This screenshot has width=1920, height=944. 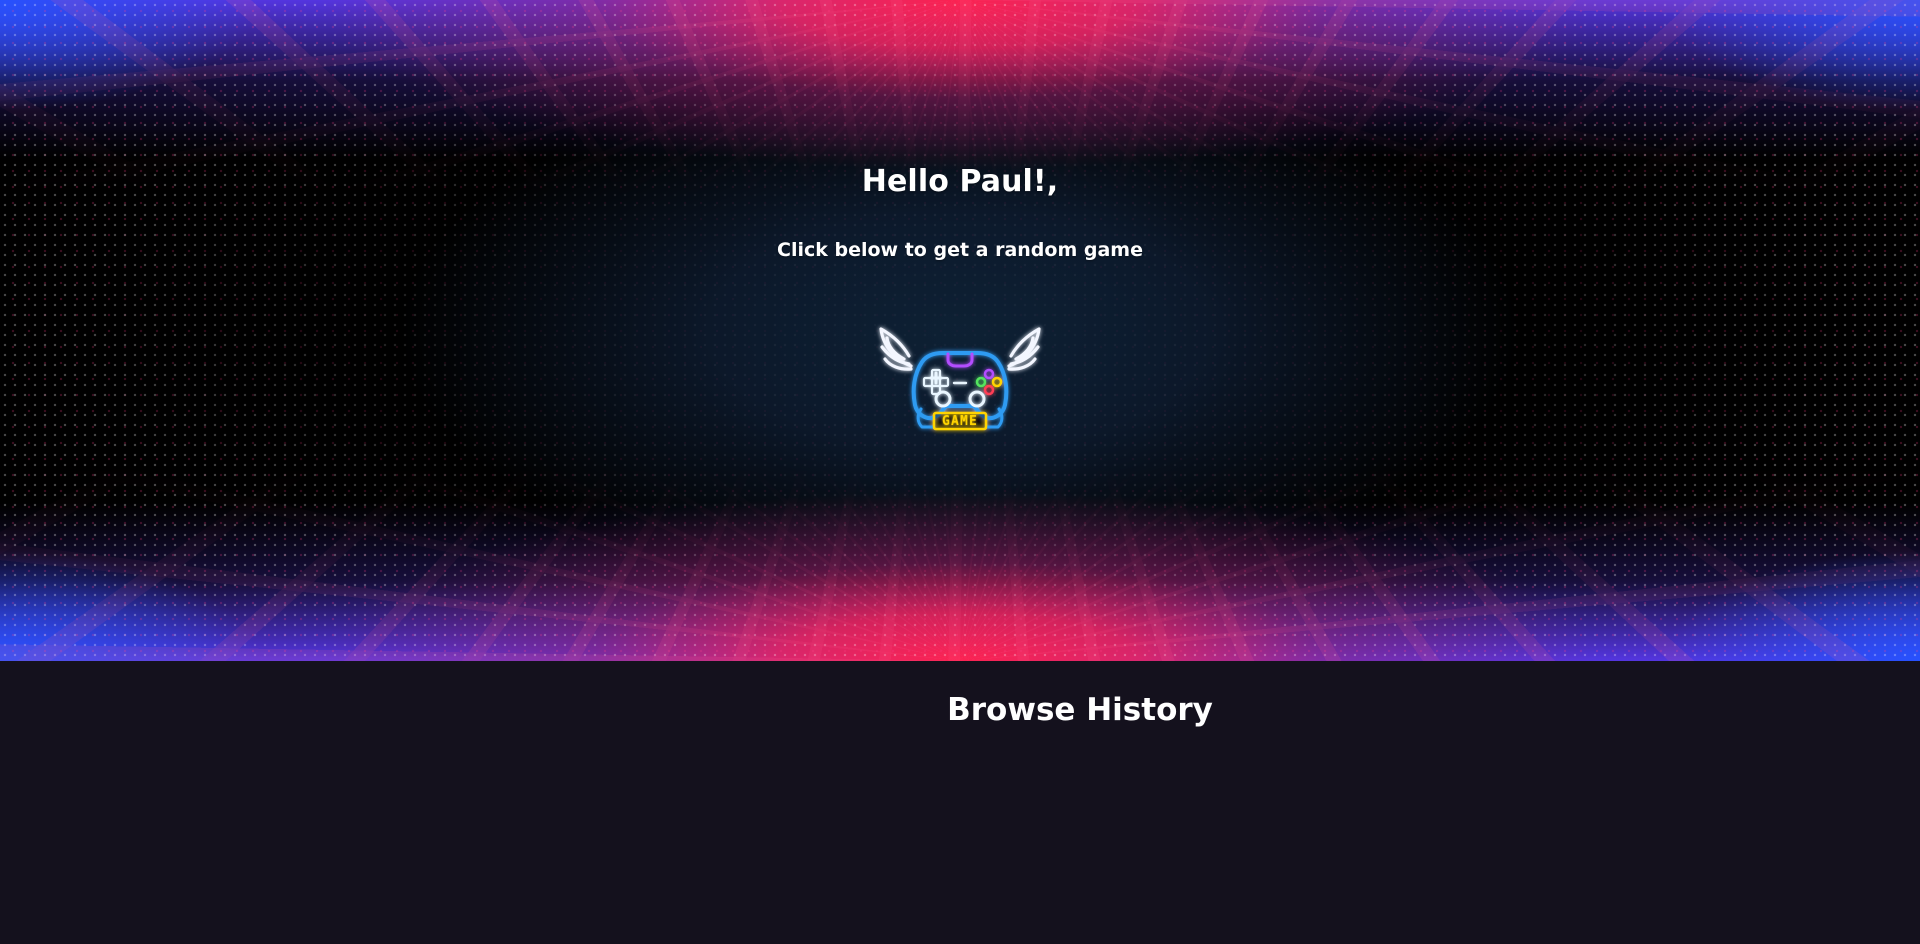 I want to click on browse-history-heading: Browse History, so click(x=1080, y=710).